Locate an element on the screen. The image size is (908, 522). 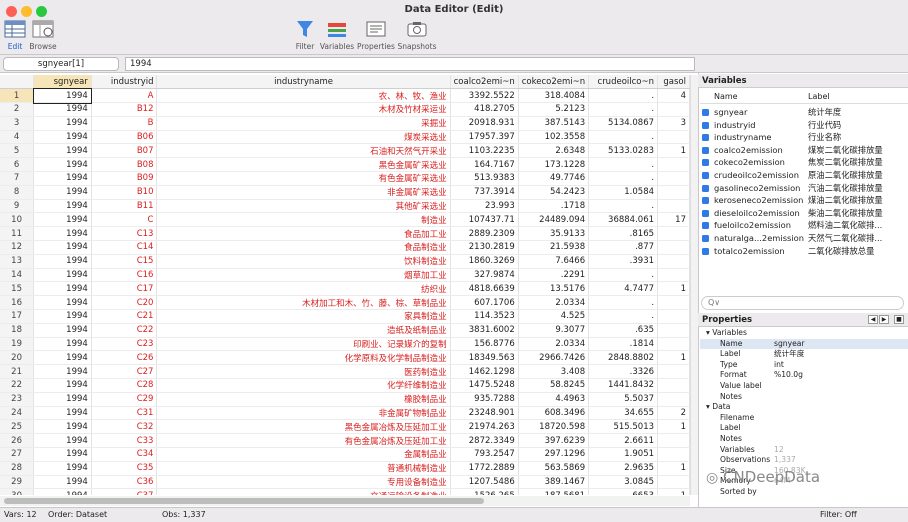
grid-cell: 2848.8802 is located at coordinates (623, 358).